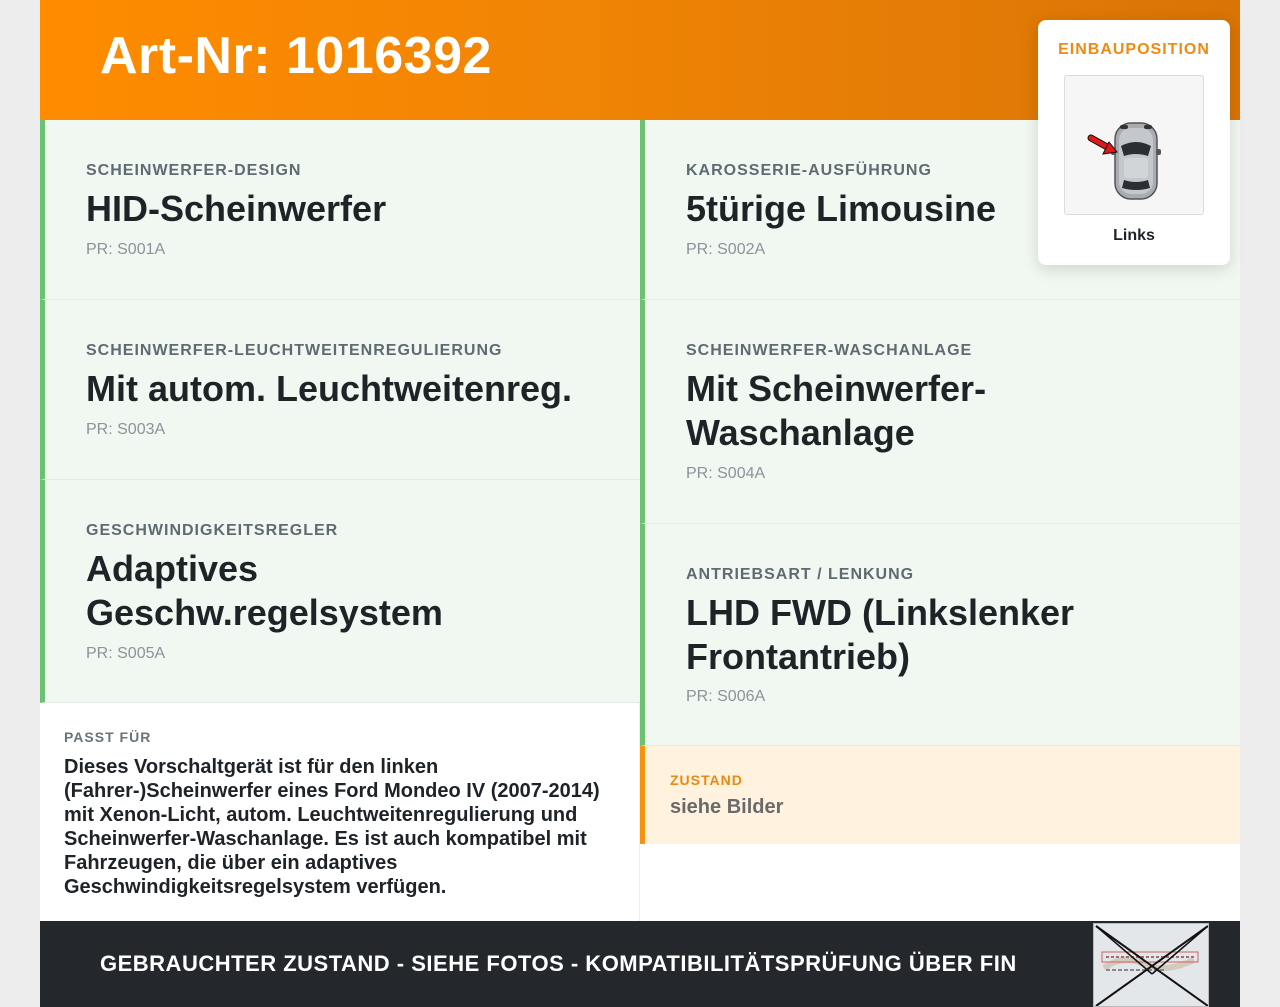 The height and width of the screenshot is (1007, 1280). I want to click on car-position-diagram, so click(1134, 145).